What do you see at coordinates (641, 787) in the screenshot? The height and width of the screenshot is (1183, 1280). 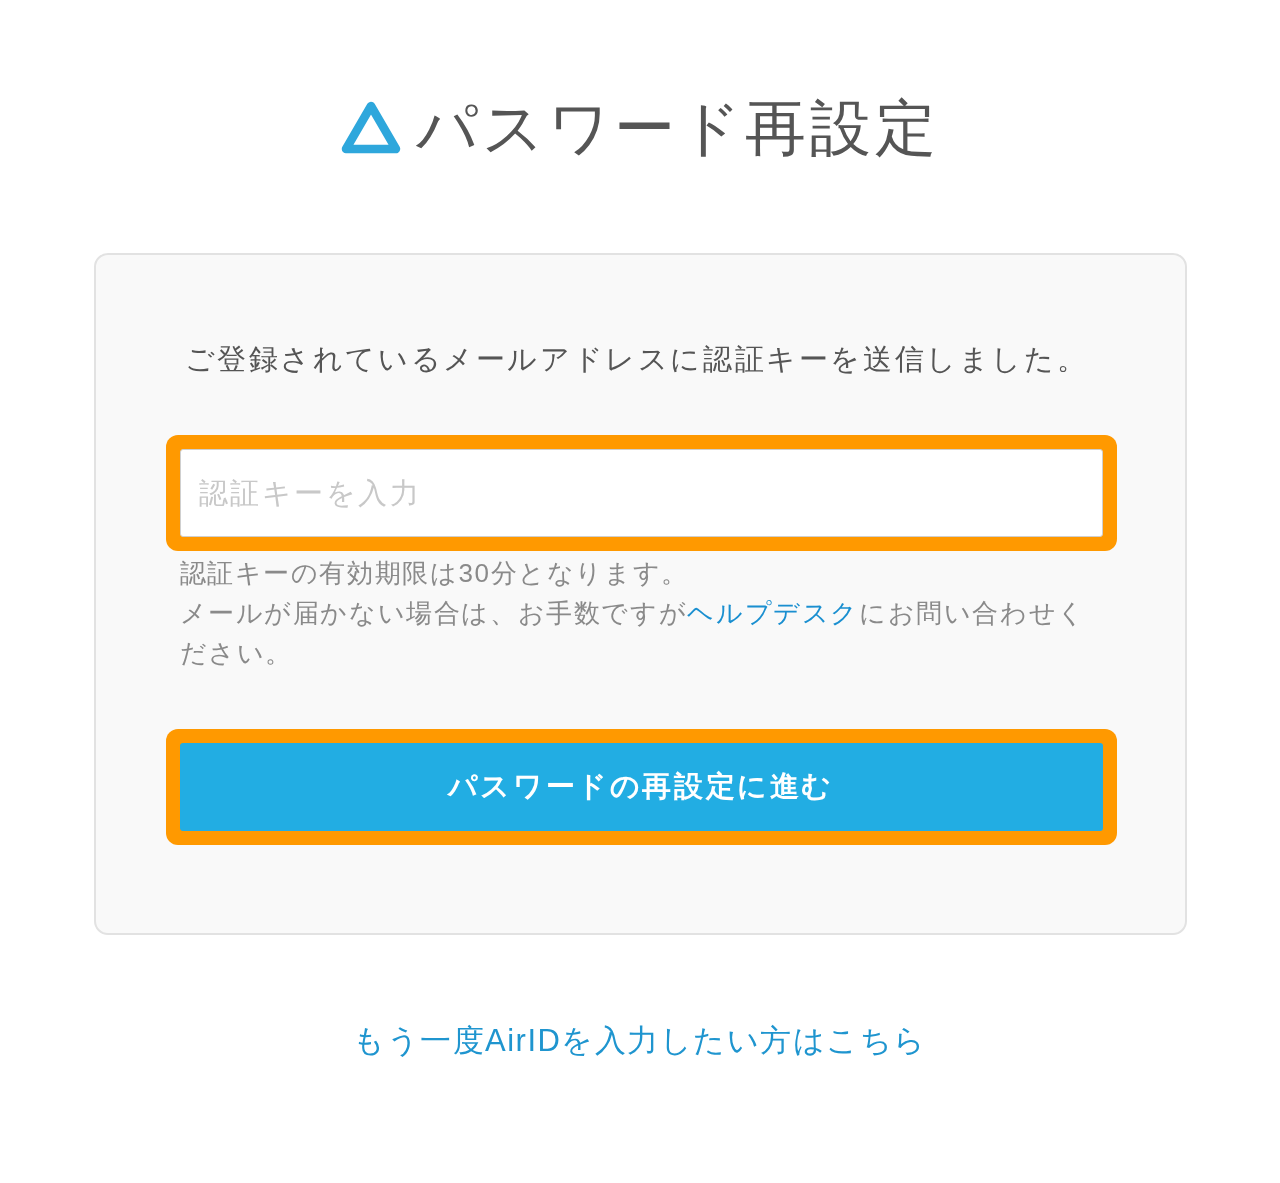 I see `submit-button: パスワードの再設定に進む` at bounding box center [641, 787].